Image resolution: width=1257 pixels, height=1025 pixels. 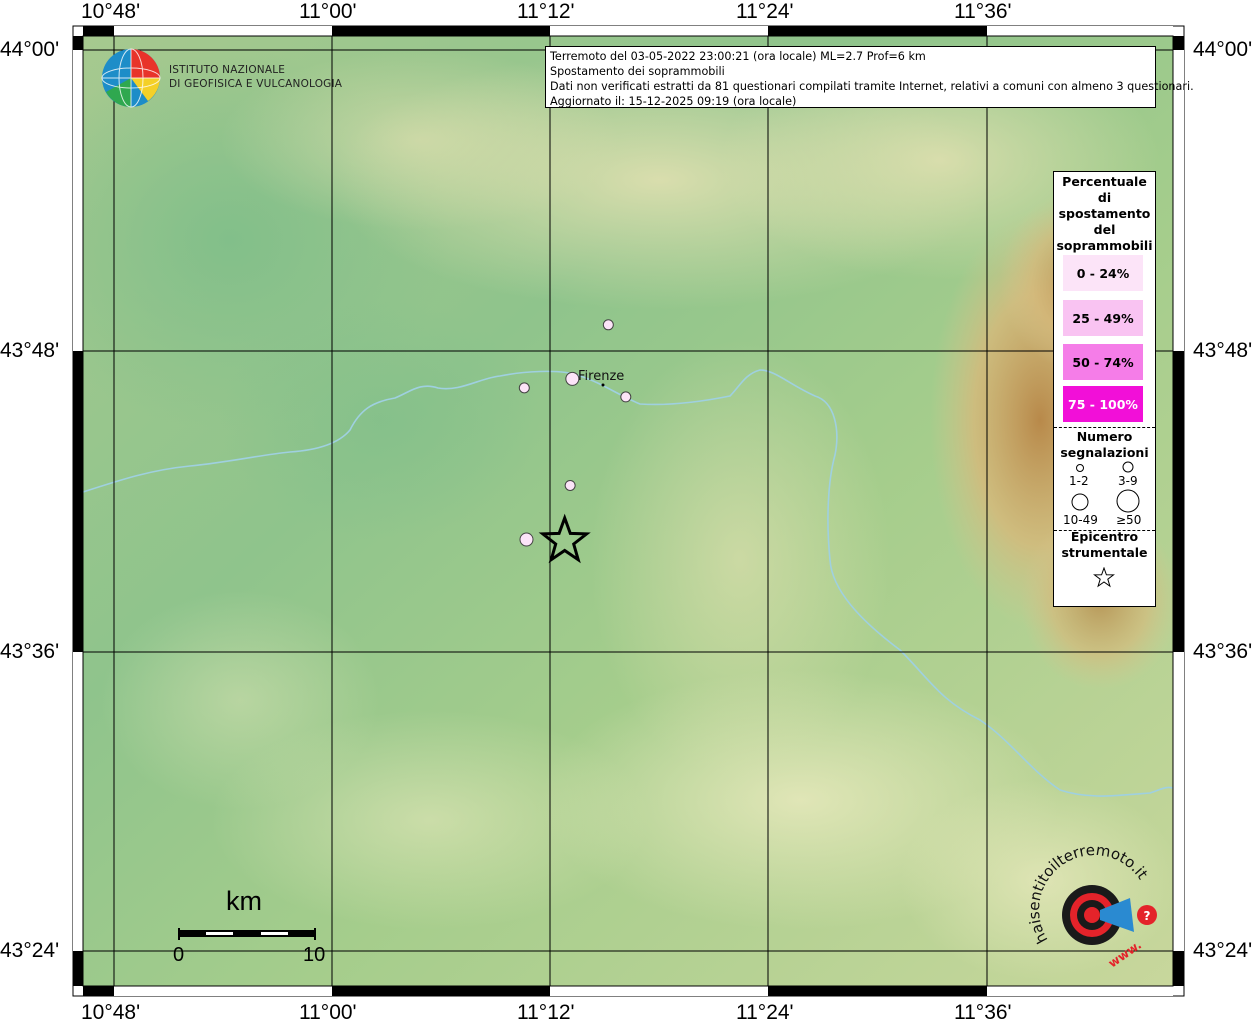 I want to click on lat-right-4: 43°24', so click(x=1223, y=950).